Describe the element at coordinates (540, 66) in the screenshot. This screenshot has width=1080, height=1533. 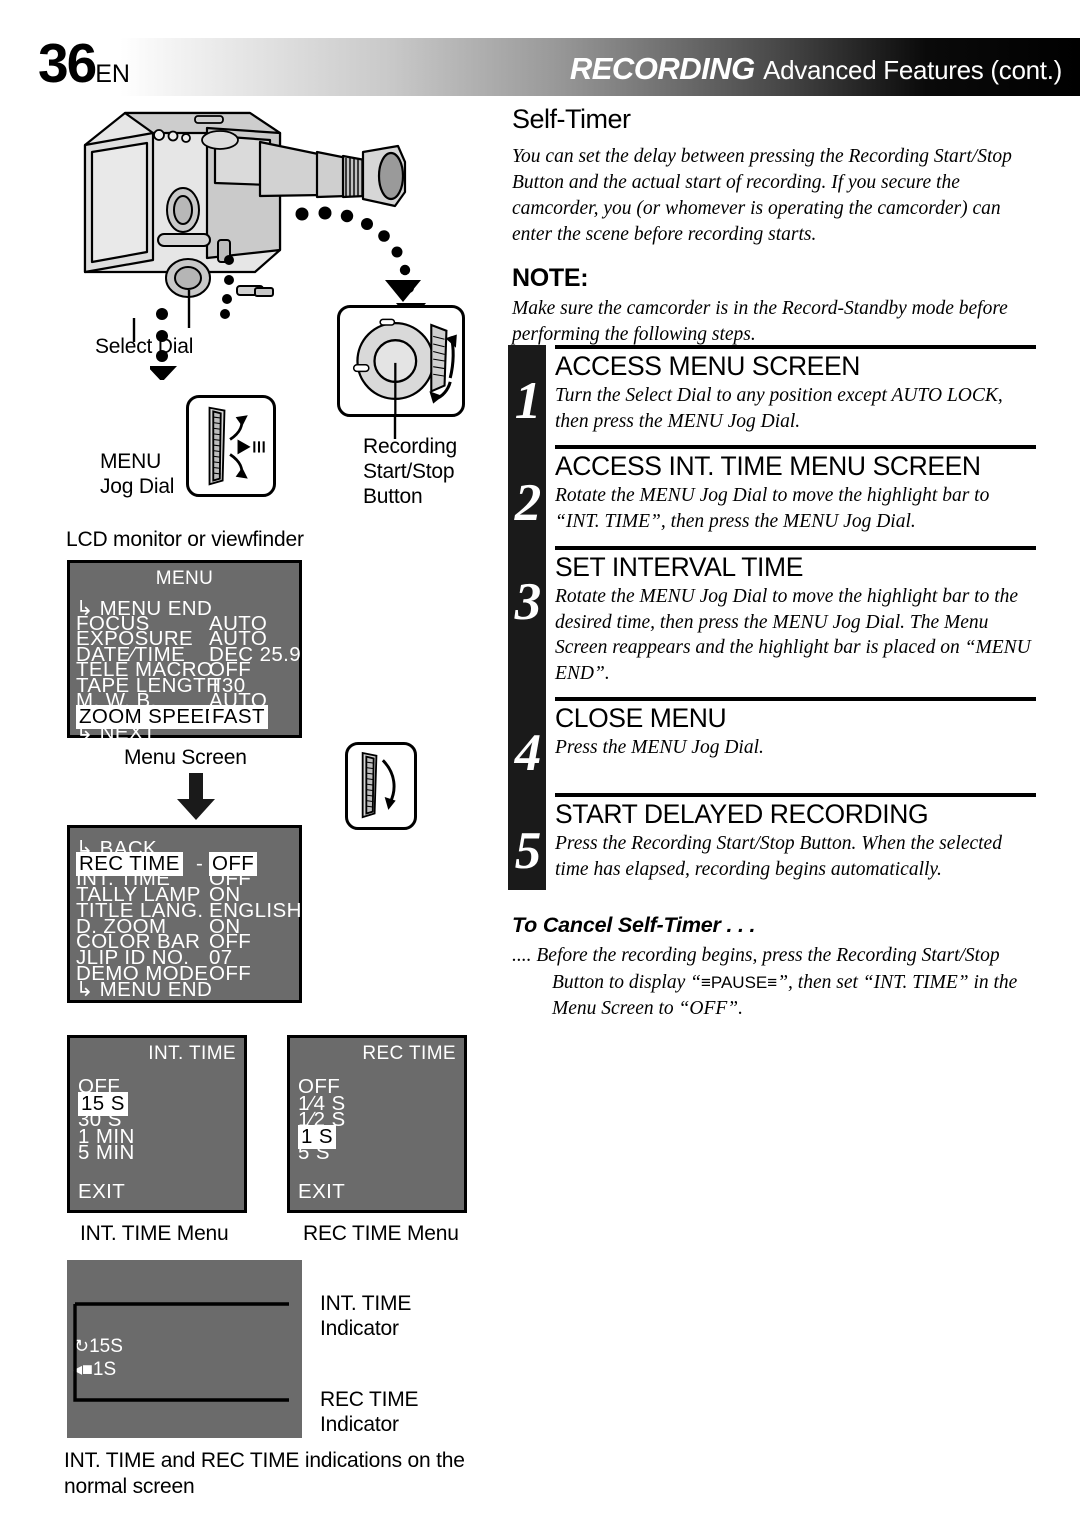
I see `page-header: 36EN RECORDING Advanced Features (cont.)` at that location.